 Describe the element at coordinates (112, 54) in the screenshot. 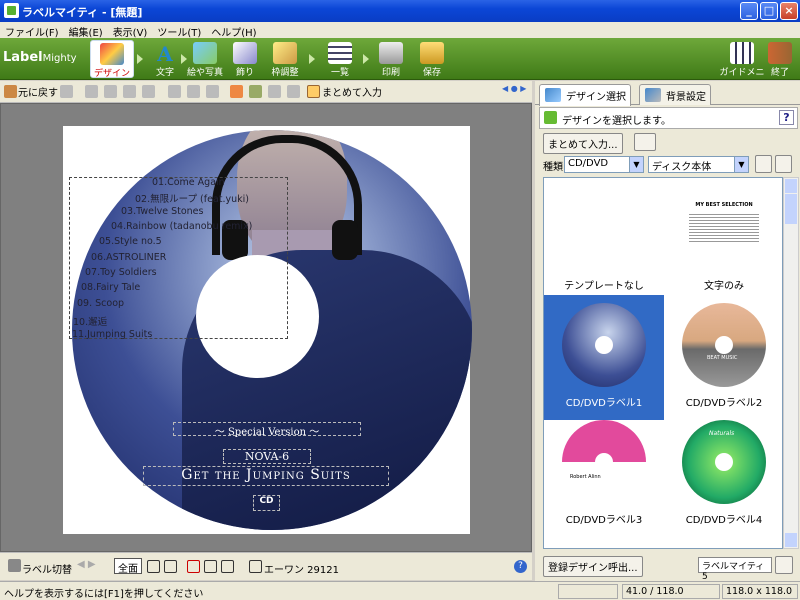

I see `design-icon` at that location.